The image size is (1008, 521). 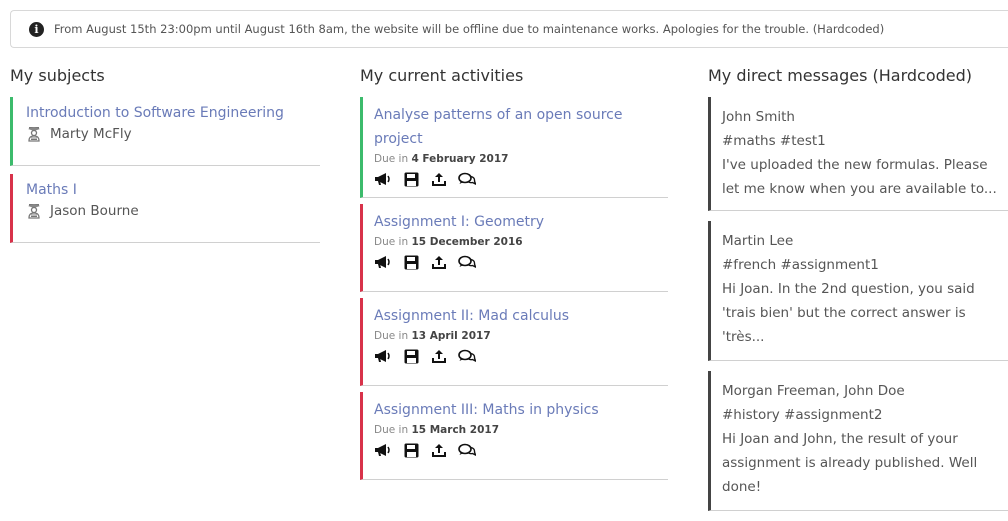 I want to click on activities-title: My current activities, so click(x=442, y=75).